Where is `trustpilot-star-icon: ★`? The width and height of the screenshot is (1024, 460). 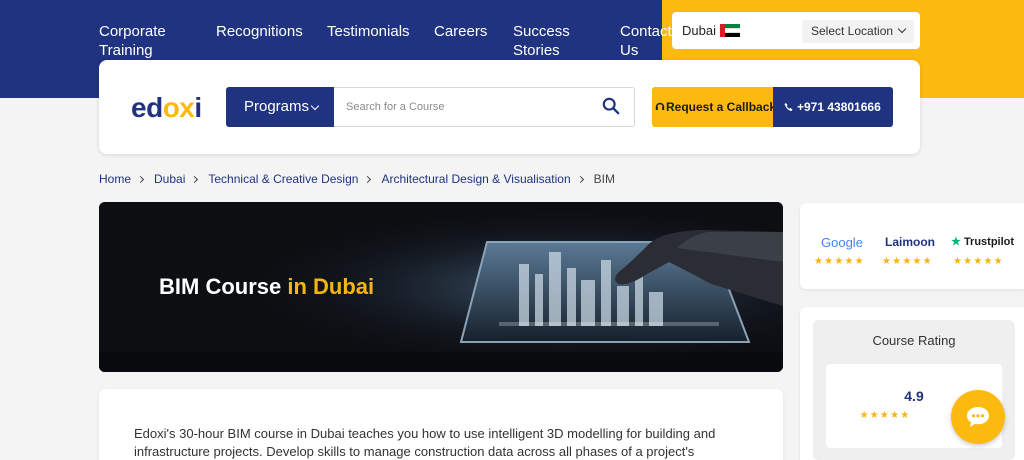 trustpilot-star-icon: ★ is located at coordinates (956, 242).